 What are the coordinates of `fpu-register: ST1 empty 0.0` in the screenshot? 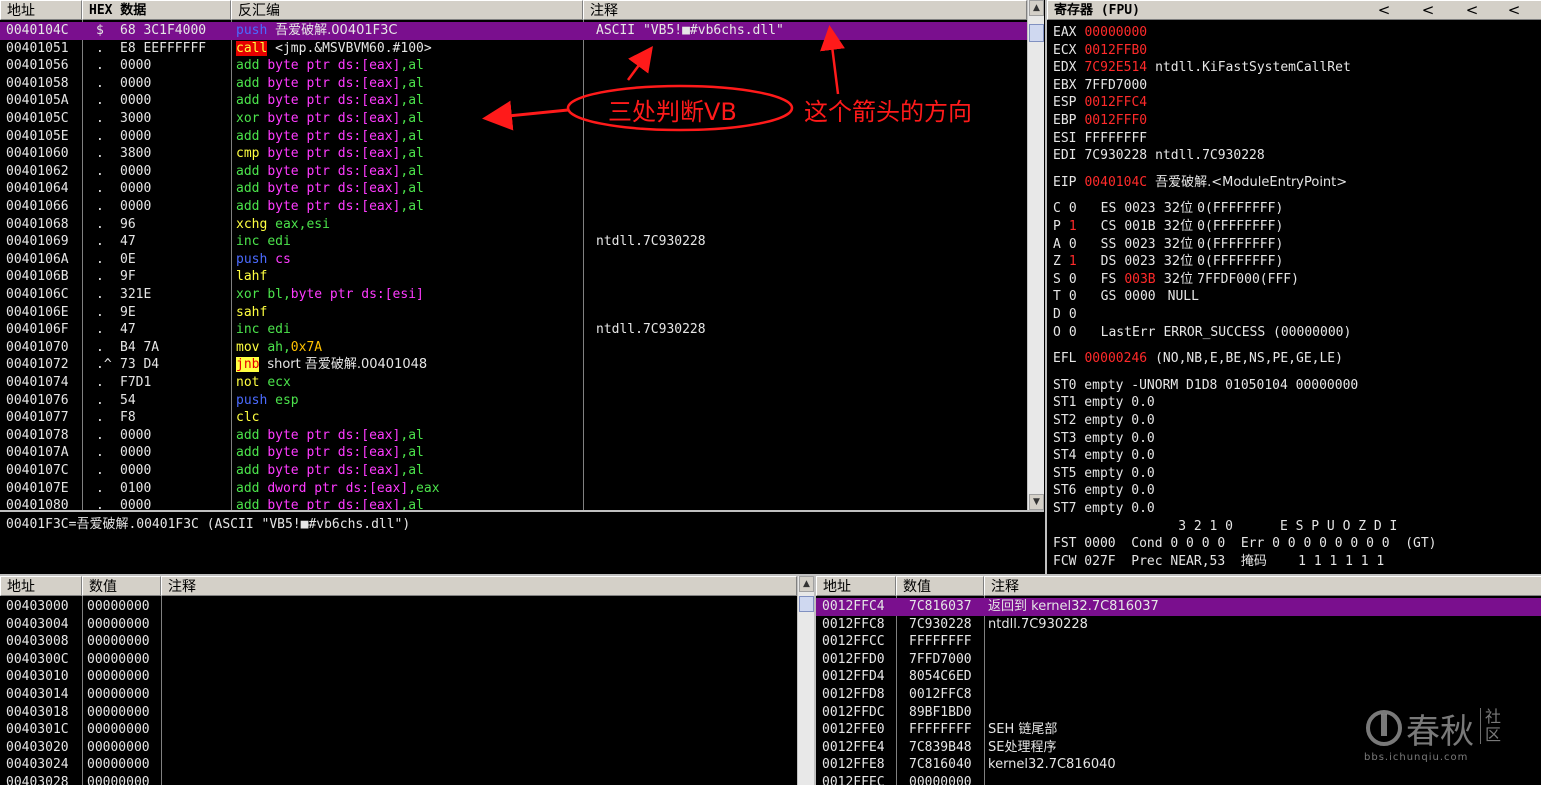 It's located at (1104, 403).